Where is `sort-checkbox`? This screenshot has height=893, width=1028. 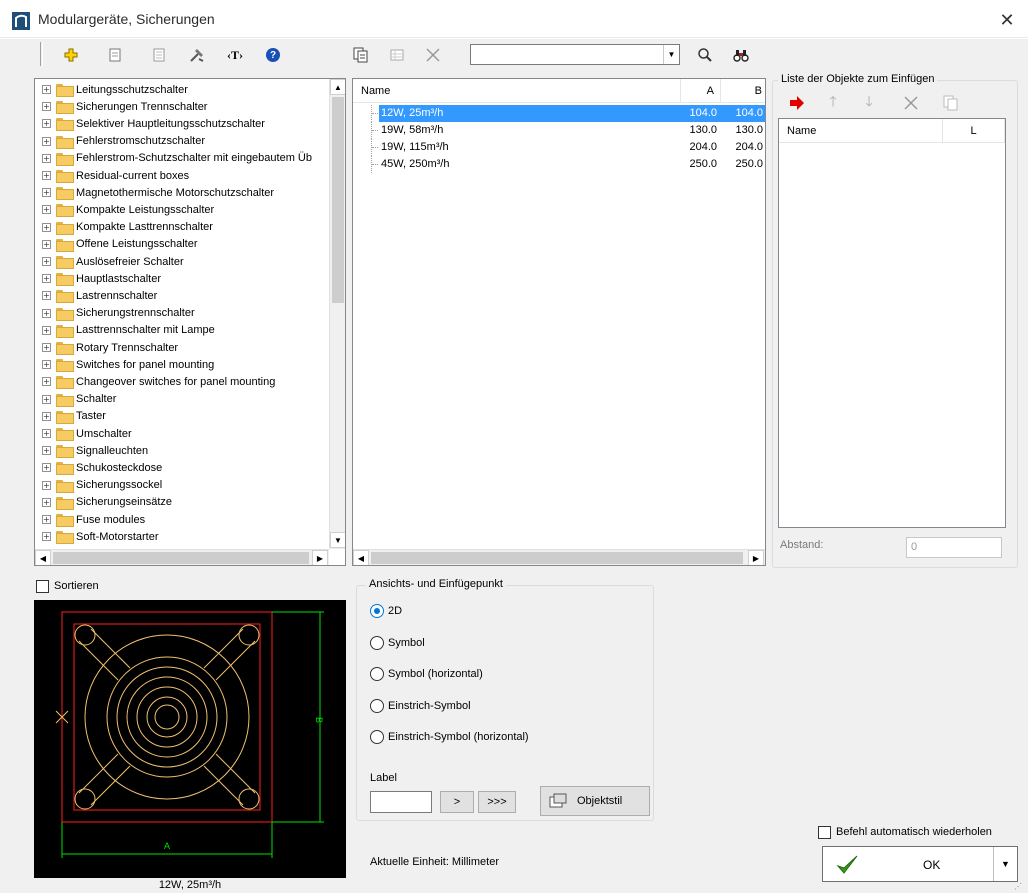 sort-checkbox is located at coordinates (42, 586).